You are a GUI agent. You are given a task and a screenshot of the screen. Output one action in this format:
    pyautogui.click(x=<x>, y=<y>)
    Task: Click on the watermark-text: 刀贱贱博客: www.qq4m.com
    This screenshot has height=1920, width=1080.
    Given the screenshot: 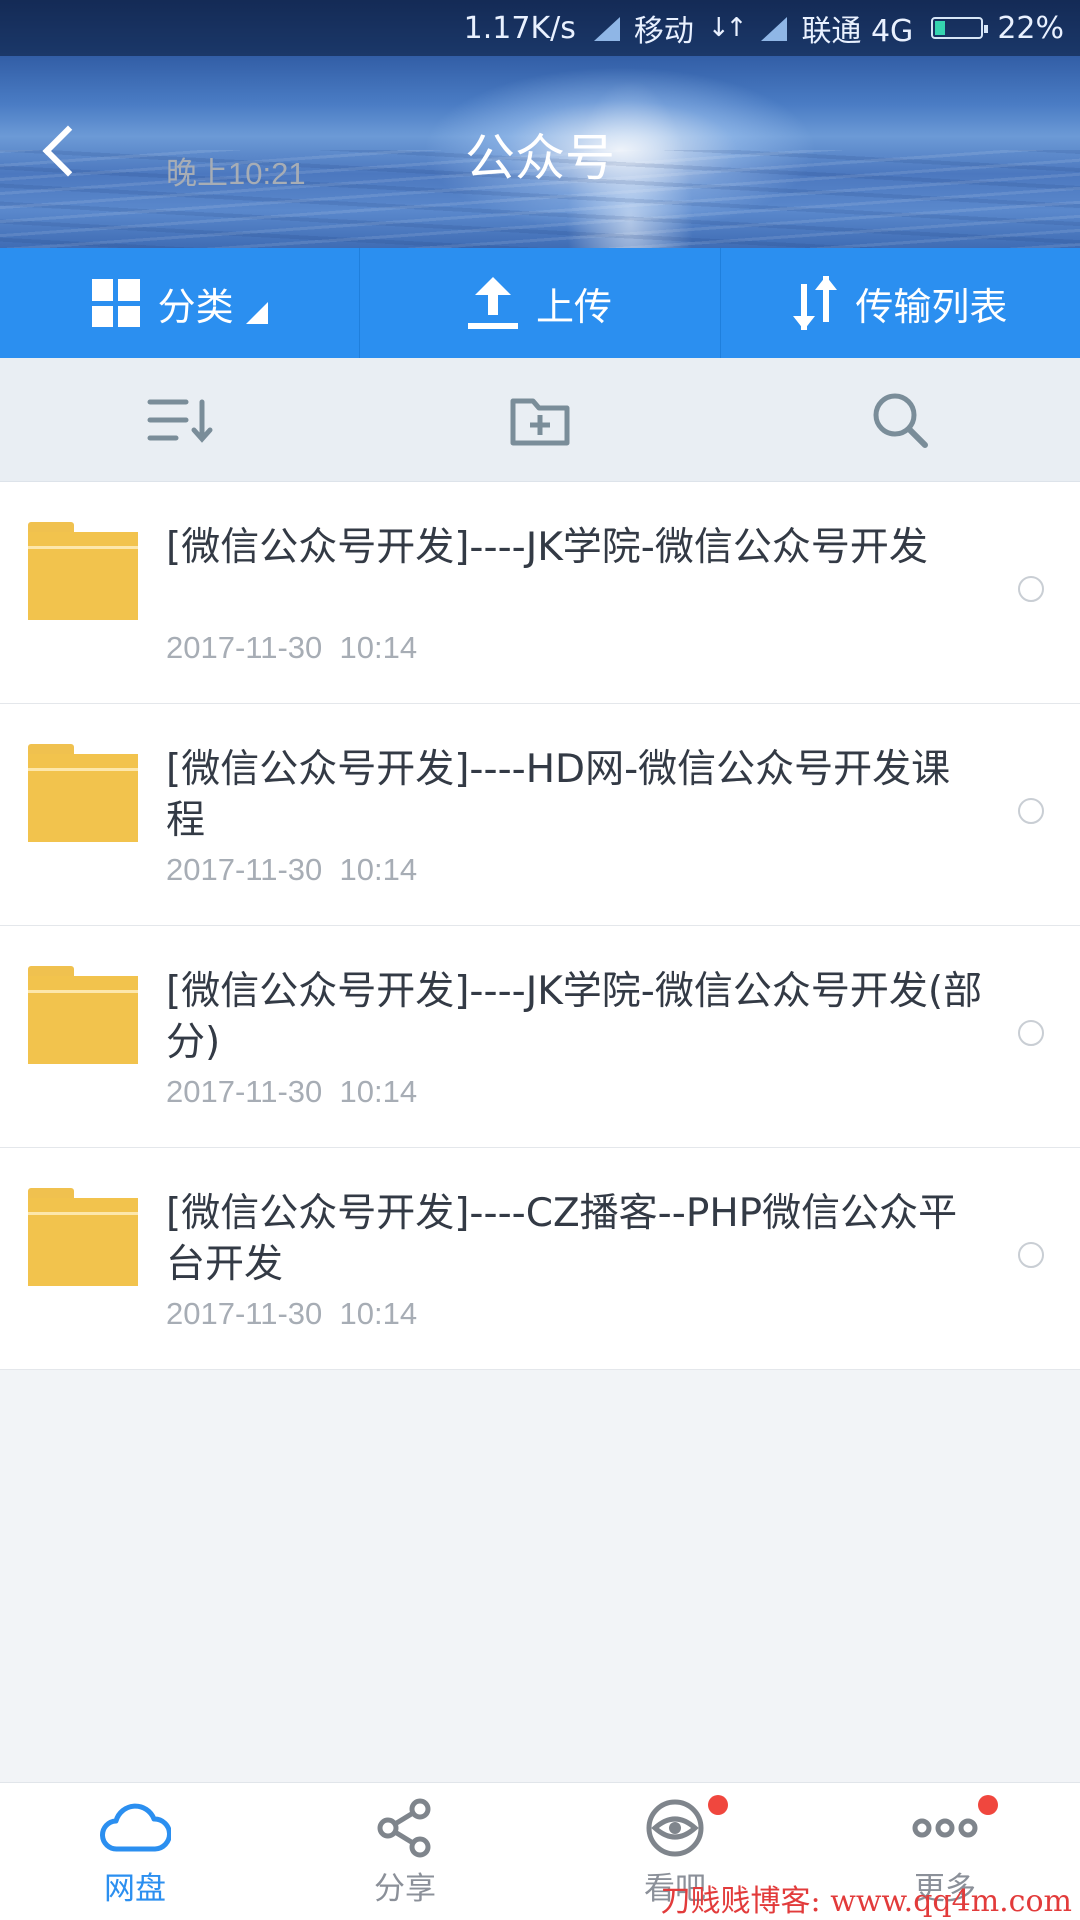 What is the action you would take?
    pyautogui.click(x=866, y=1901)
    